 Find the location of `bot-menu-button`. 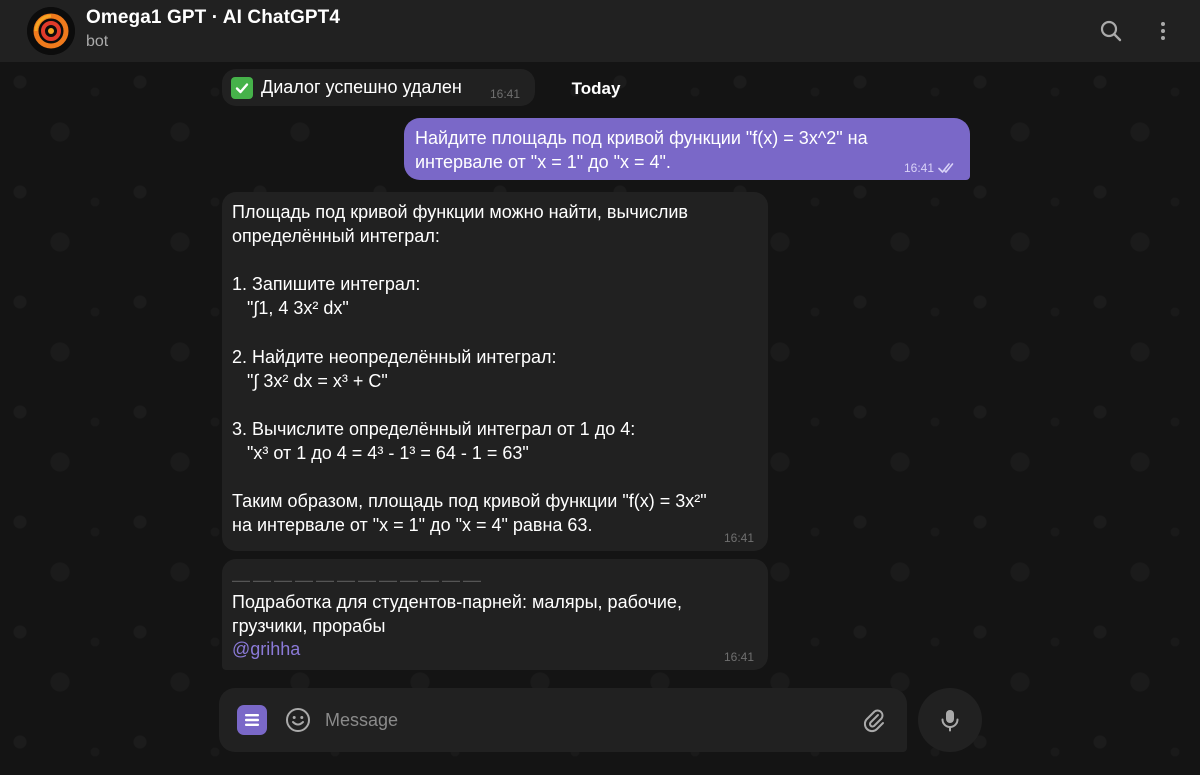

bot-menu-button is located at coordinates (252, 720).